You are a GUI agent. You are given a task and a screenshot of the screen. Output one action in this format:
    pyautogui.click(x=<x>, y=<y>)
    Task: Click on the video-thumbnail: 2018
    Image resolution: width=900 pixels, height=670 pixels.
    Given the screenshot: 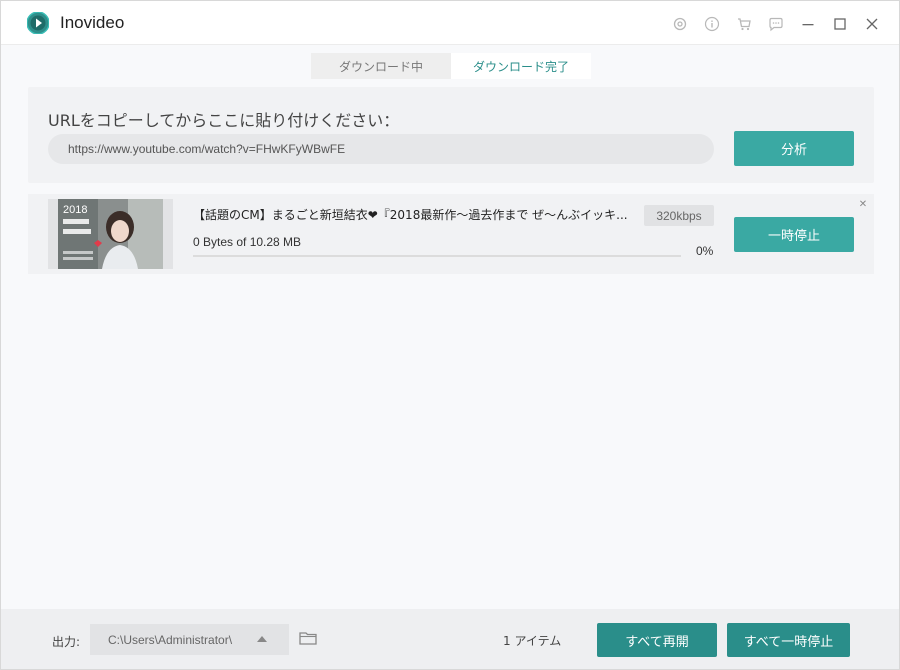 What is the action you would take?
    pyautogui.click(x=110, y=234)
    